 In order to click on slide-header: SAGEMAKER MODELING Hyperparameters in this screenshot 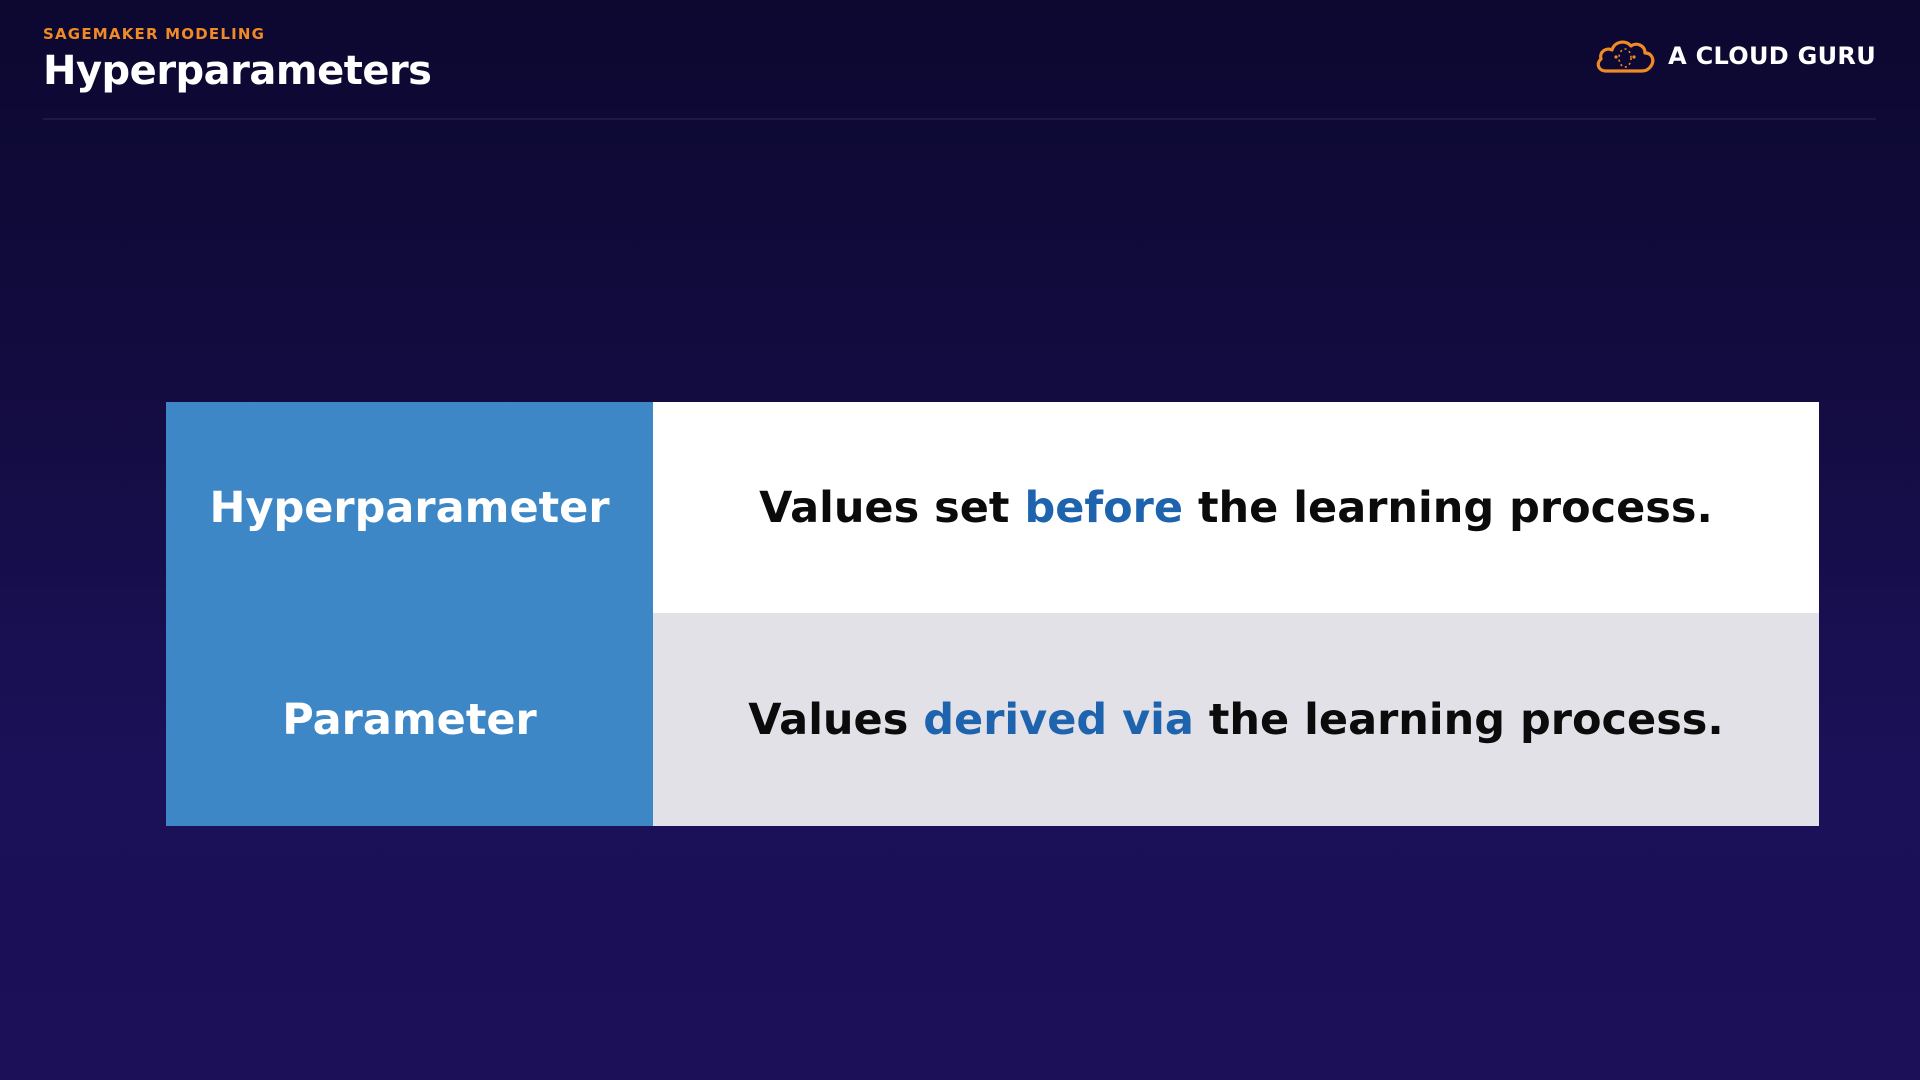, I will do `click(237, 60)`.